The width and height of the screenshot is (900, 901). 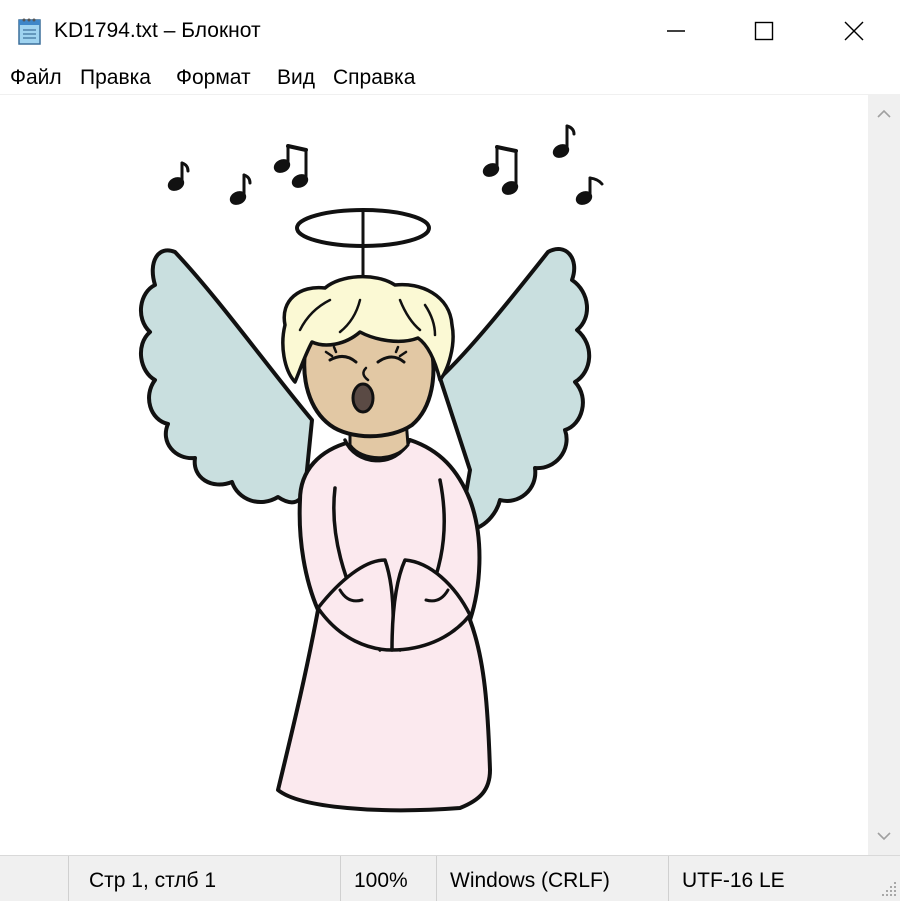 I want to click on window-title: KD1794.txt – Блокнот, so click(x=157, y=30).